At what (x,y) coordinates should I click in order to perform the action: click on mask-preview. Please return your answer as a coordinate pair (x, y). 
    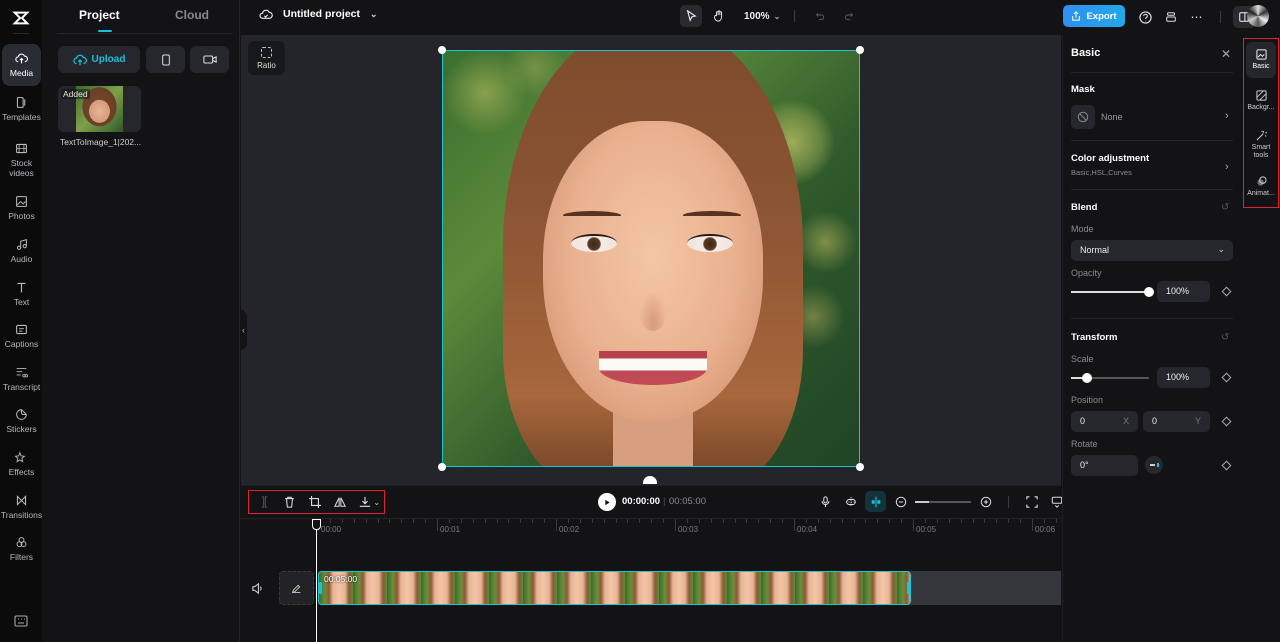
    Looking at the image, I should click on (1083, 117).